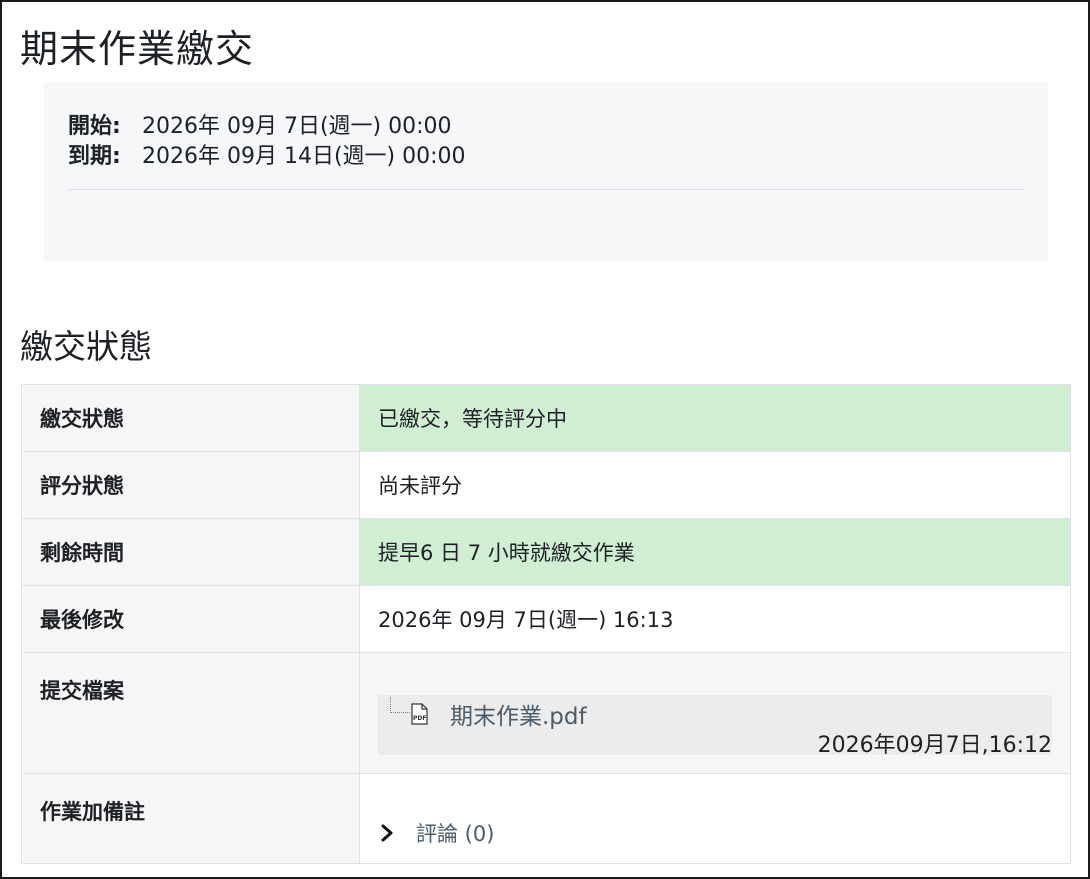 The height and width of the screenshot is (879, 1090). I want to click on table-row-last-modified: 最後修改 2026年 09月 7日(週一) 16:13, so click(546, 619).